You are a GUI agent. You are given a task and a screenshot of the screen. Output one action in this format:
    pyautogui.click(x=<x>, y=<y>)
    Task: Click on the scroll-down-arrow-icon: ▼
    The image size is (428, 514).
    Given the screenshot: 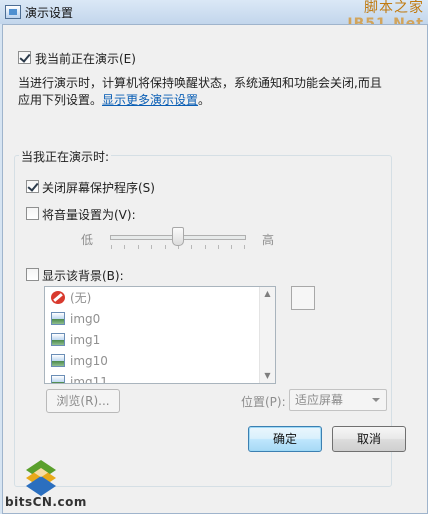 What is the action you would take?
    pyautogui.click(x=267, y=376)
    